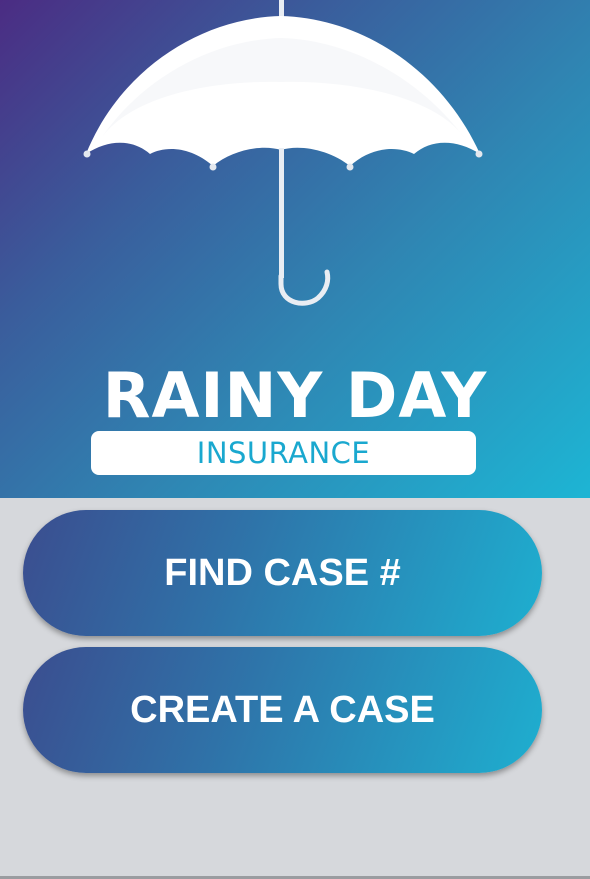 This screenshot has width=590, height=879. What do you see at coordinates (282, 710) in the screenshot?
I see `create-case-button: CREATE A CASE` at bounding box center [282, 710].